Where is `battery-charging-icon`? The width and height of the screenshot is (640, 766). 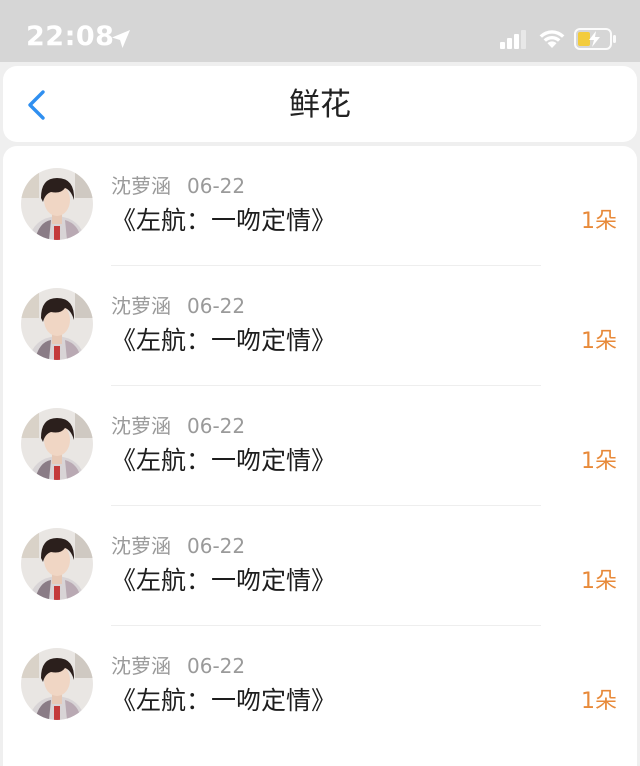
battery-charging-icon is located at coordinates (595, 39).